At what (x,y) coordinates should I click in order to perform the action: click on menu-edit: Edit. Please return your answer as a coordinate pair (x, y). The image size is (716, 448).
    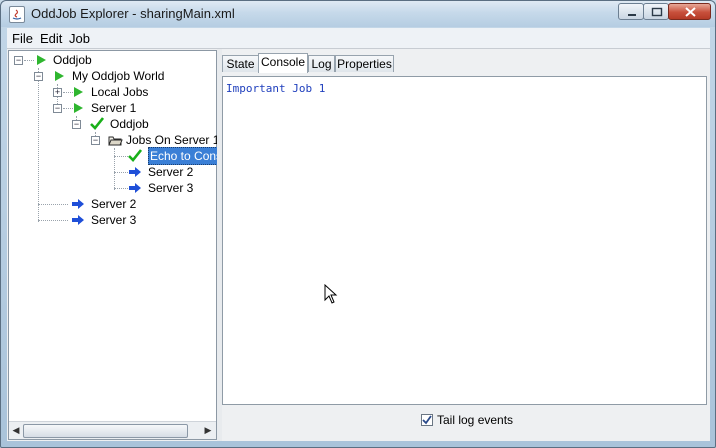
    Looking at the image, I should click on (51, 38).